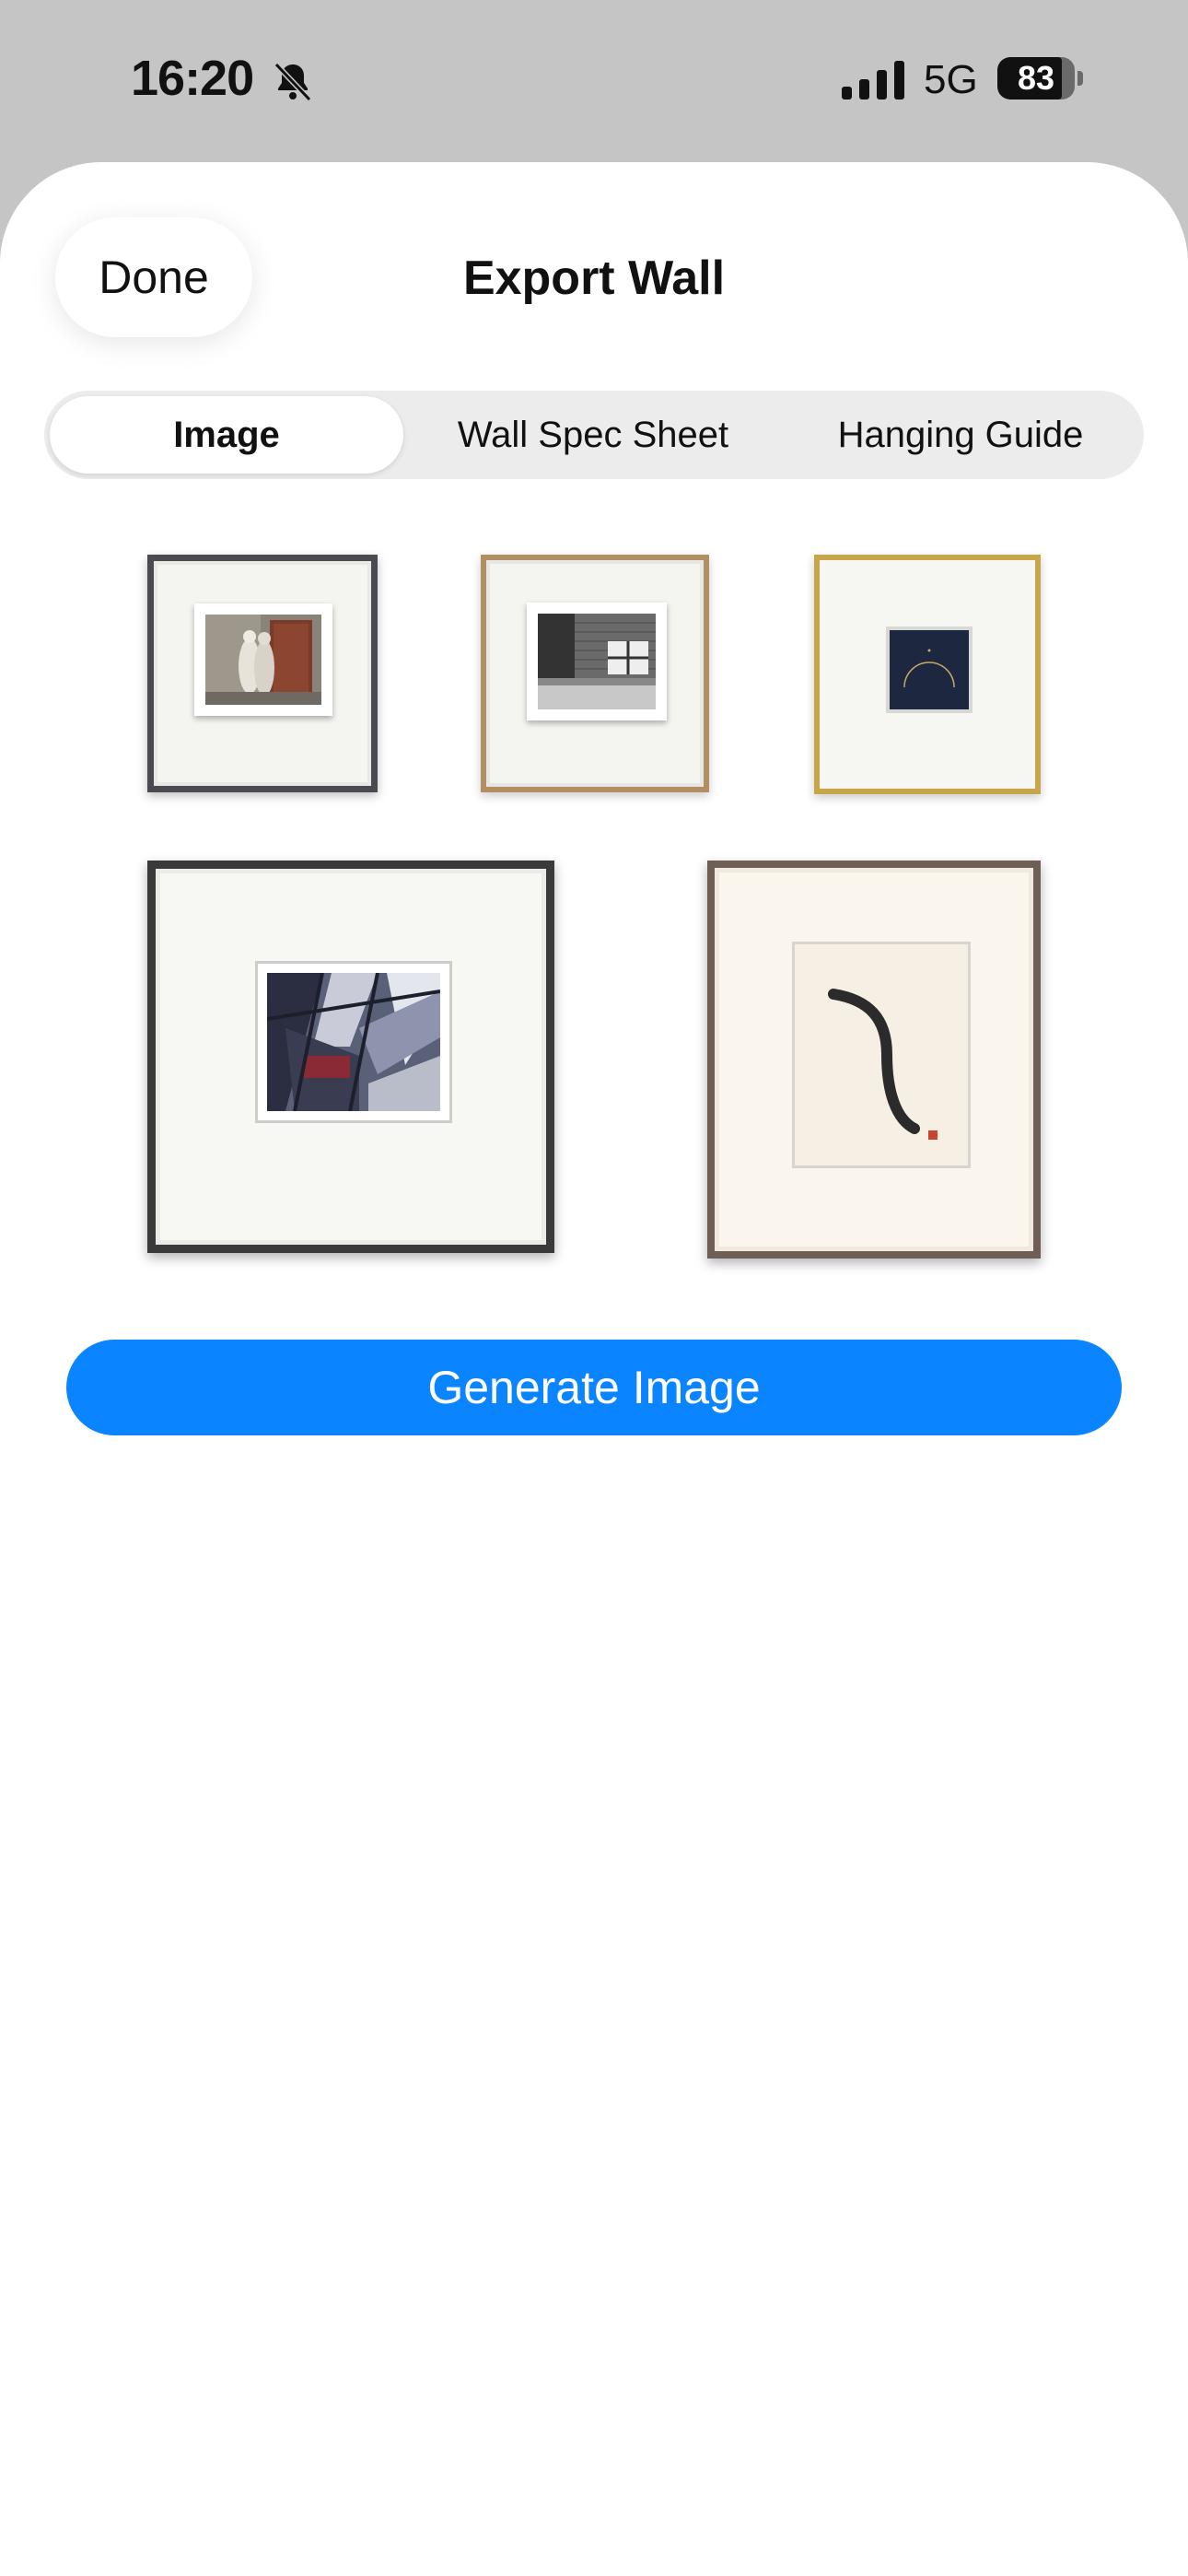  I want to click on artwork-frame-architecture, so click(350, 1057).